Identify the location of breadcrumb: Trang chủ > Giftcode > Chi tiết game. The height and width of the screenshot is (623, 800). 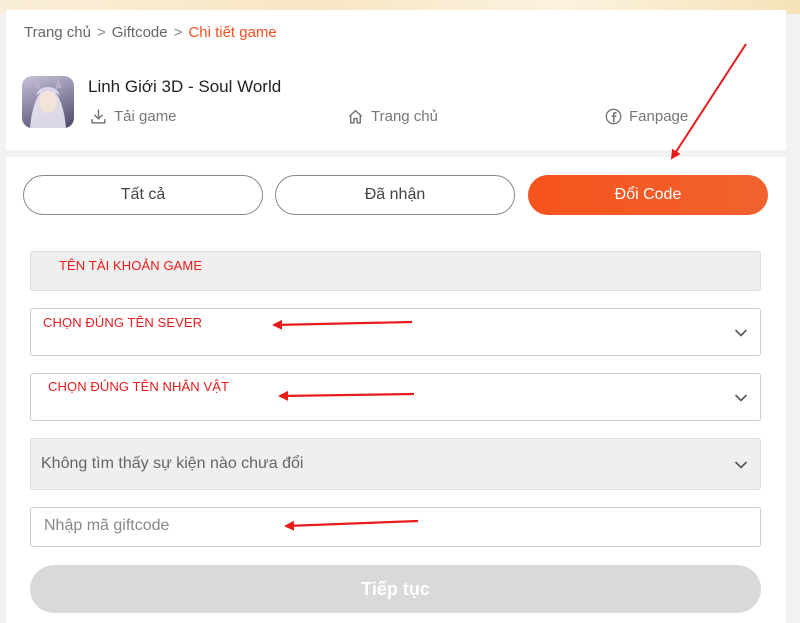
(150, 32).